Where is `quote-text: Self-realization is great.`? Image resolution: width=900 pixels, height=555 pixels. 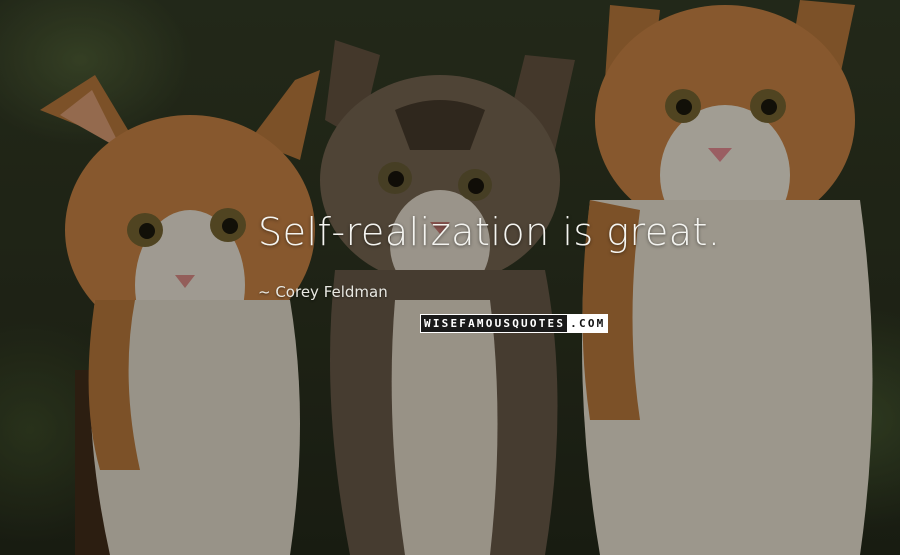 quote-text: Self-realization is great. is located at coordinates (489, 232).